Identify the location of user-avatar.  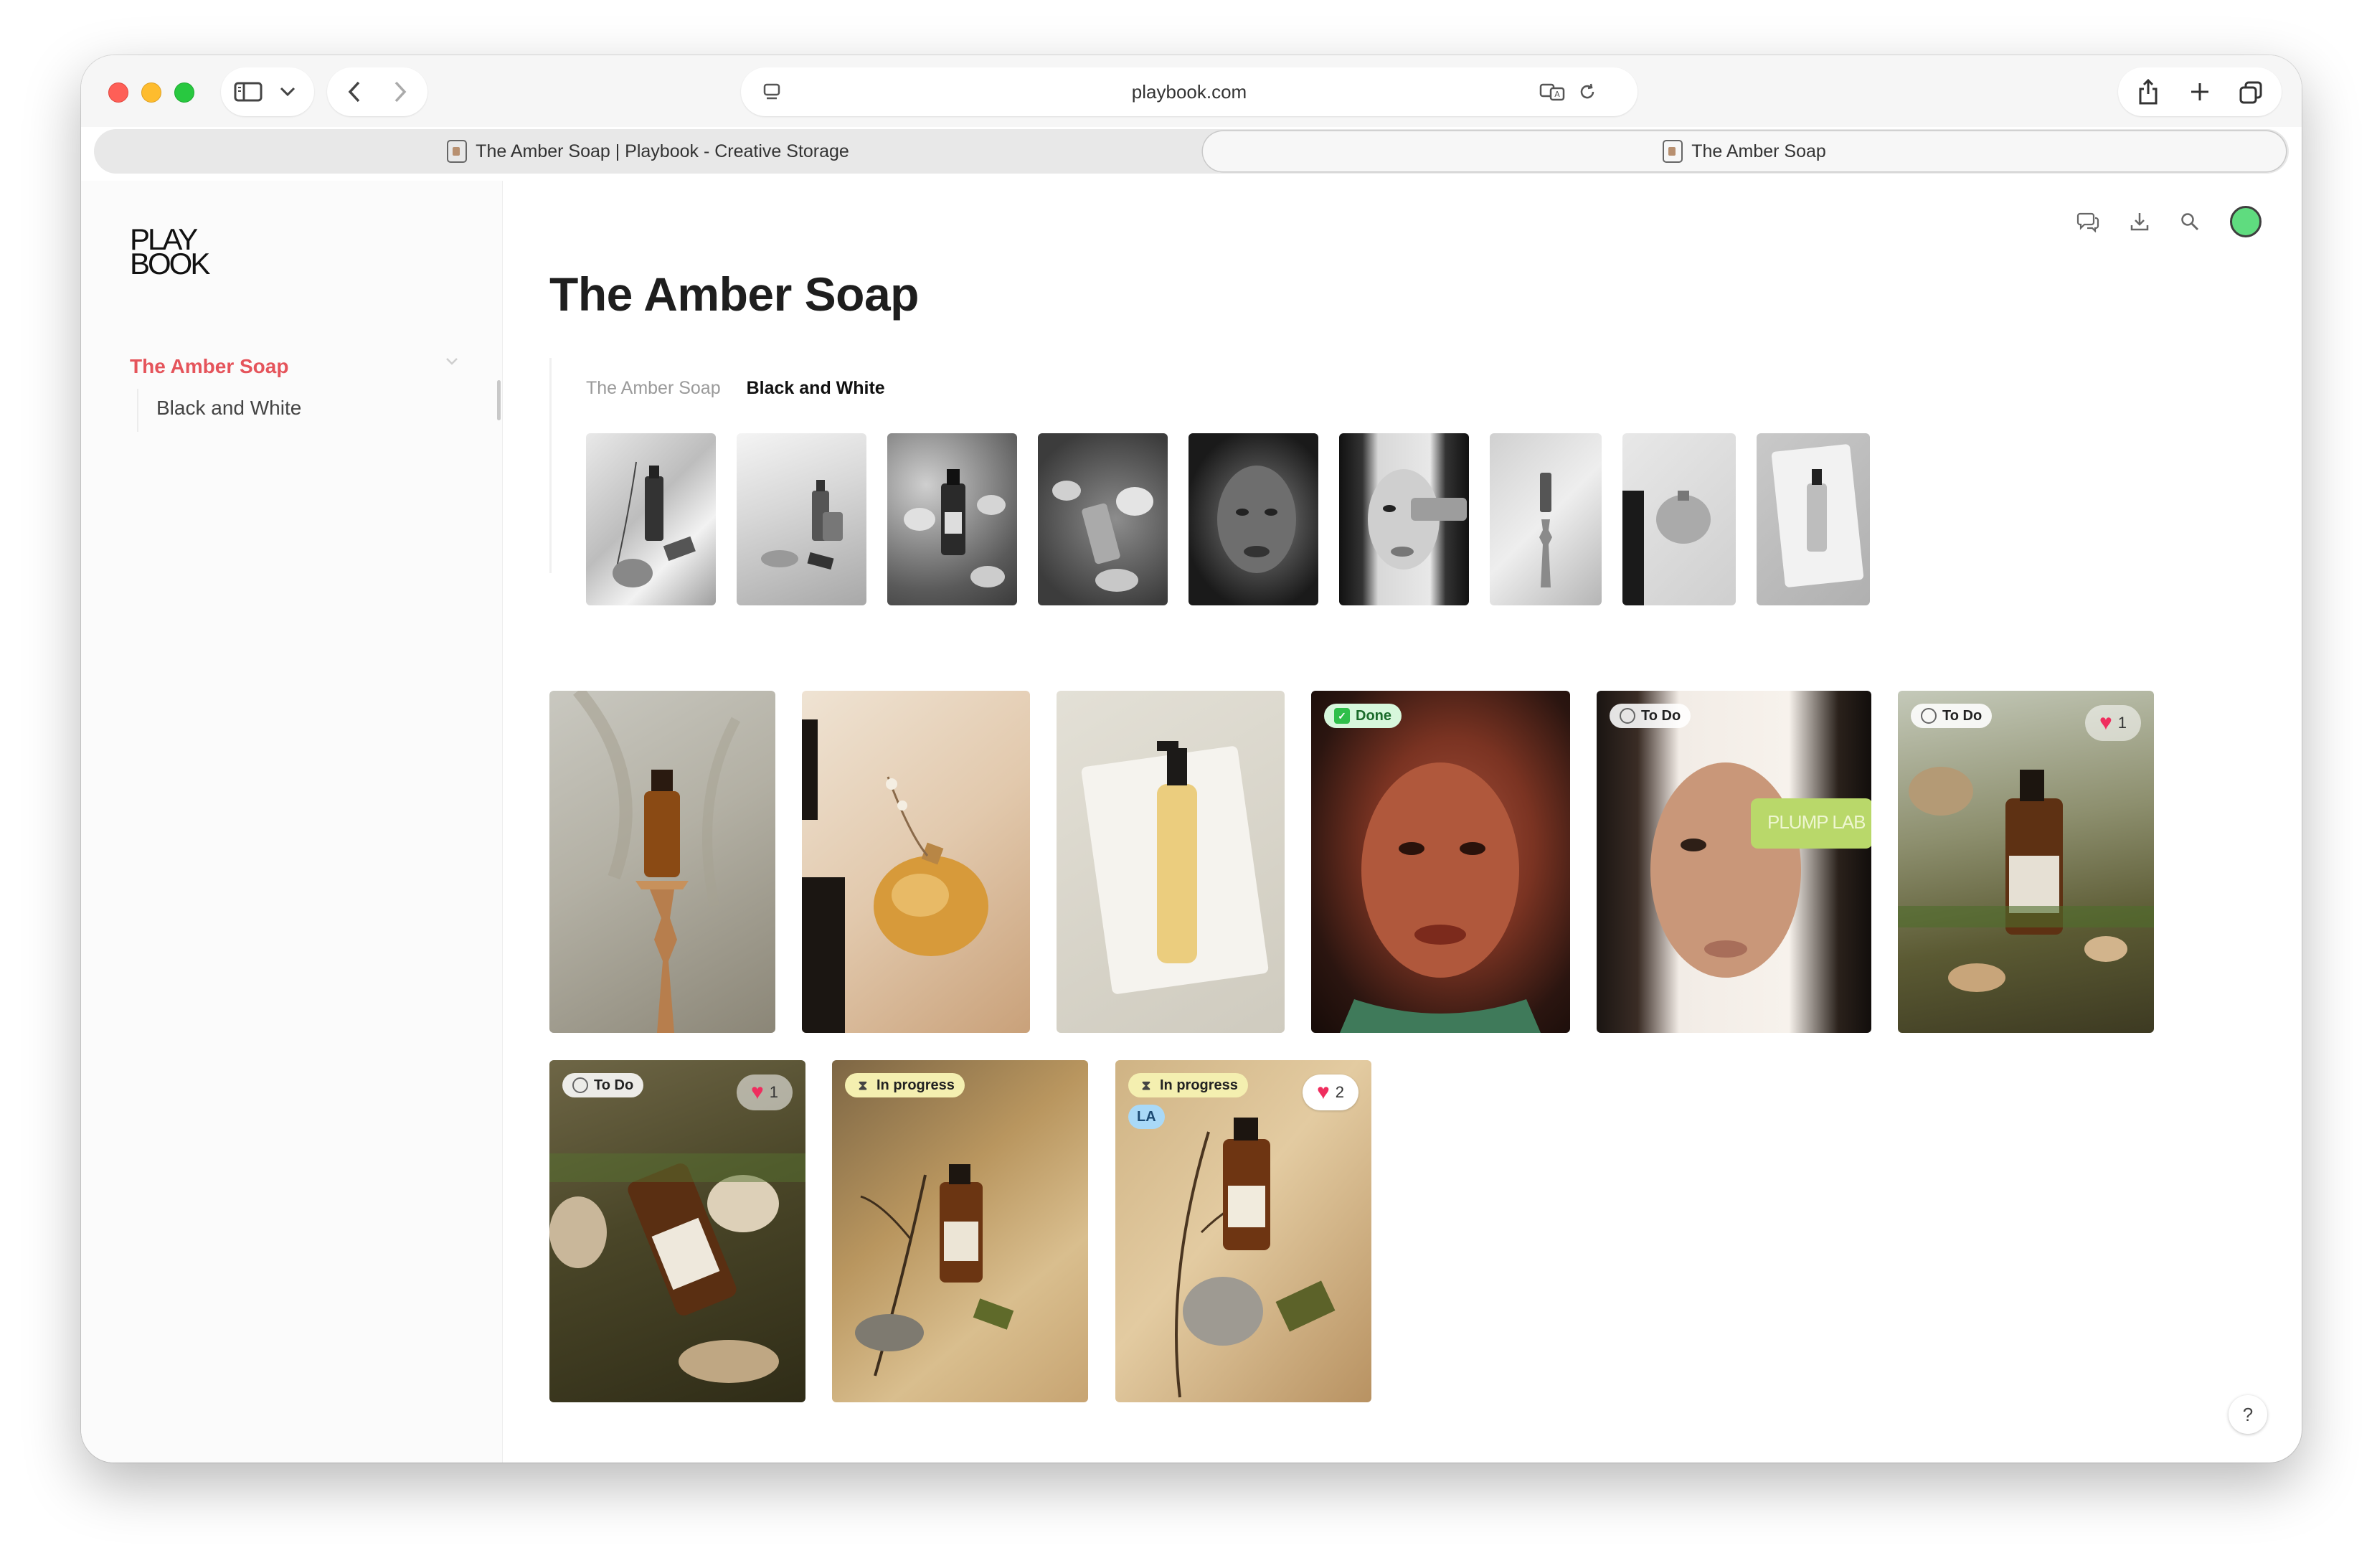
(2246, 222).